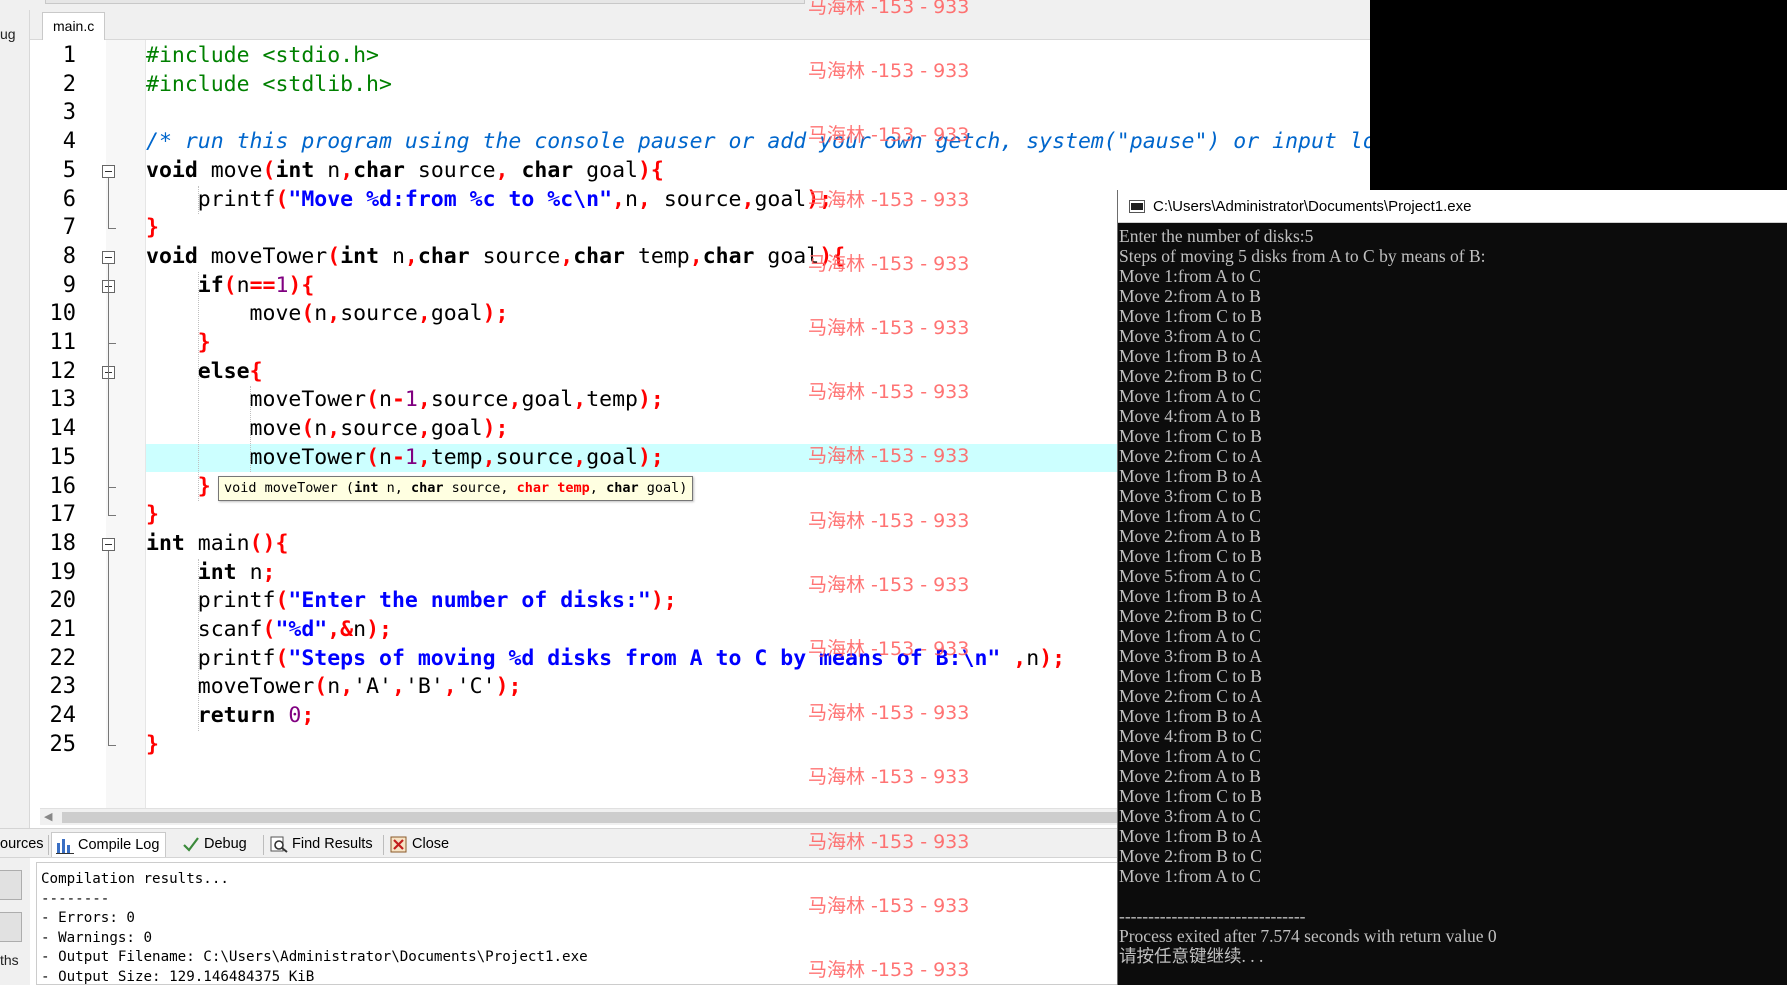 The image size is (1787, 985). What do you see at coordinates (398, 400) in the screenshot?
I see `code-token: -` at bounding box center [398, 400].